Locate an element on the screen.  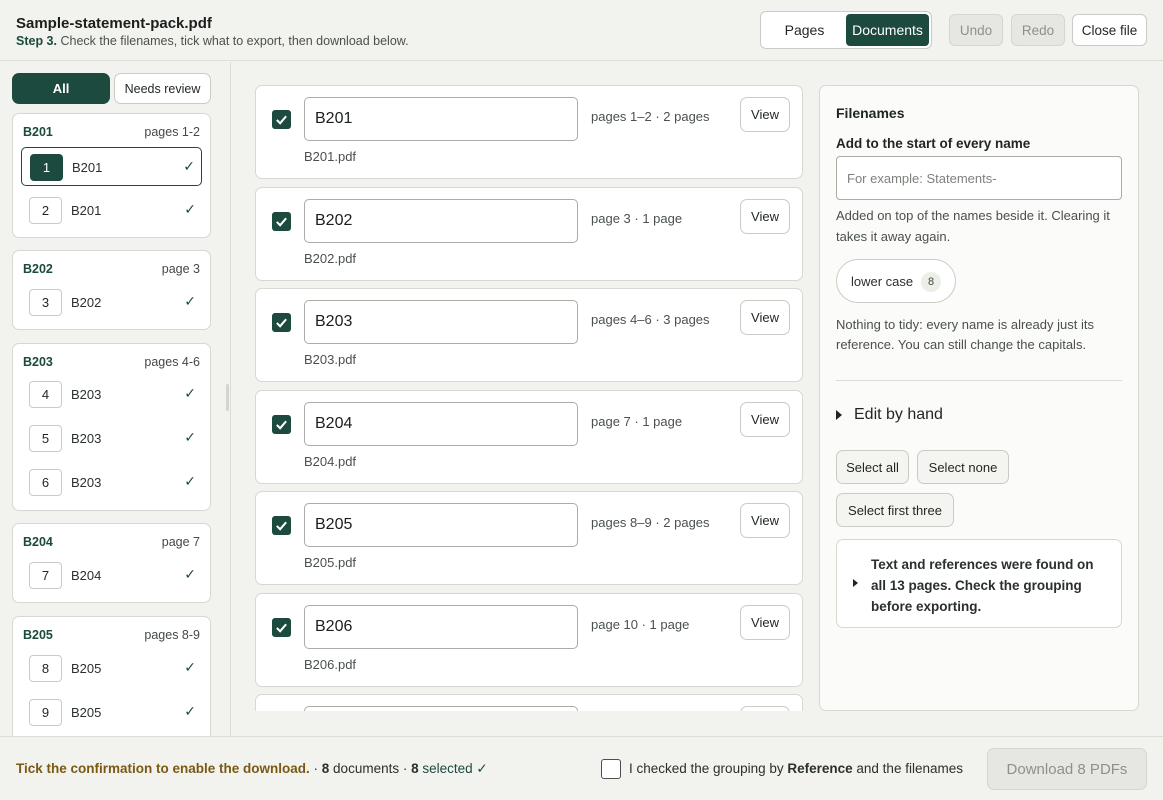
lowercase-label: lower case is located at coordinates (882, 281).